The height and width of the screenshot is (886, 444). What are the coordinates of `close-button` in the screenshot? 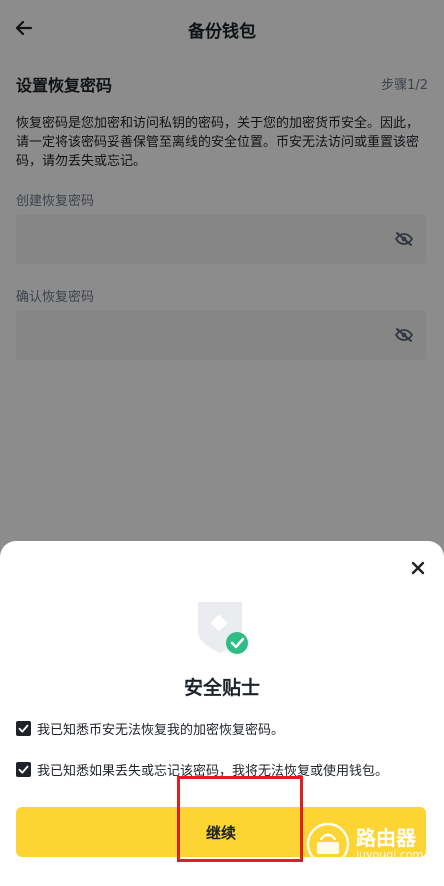 It's located at (418, 568).